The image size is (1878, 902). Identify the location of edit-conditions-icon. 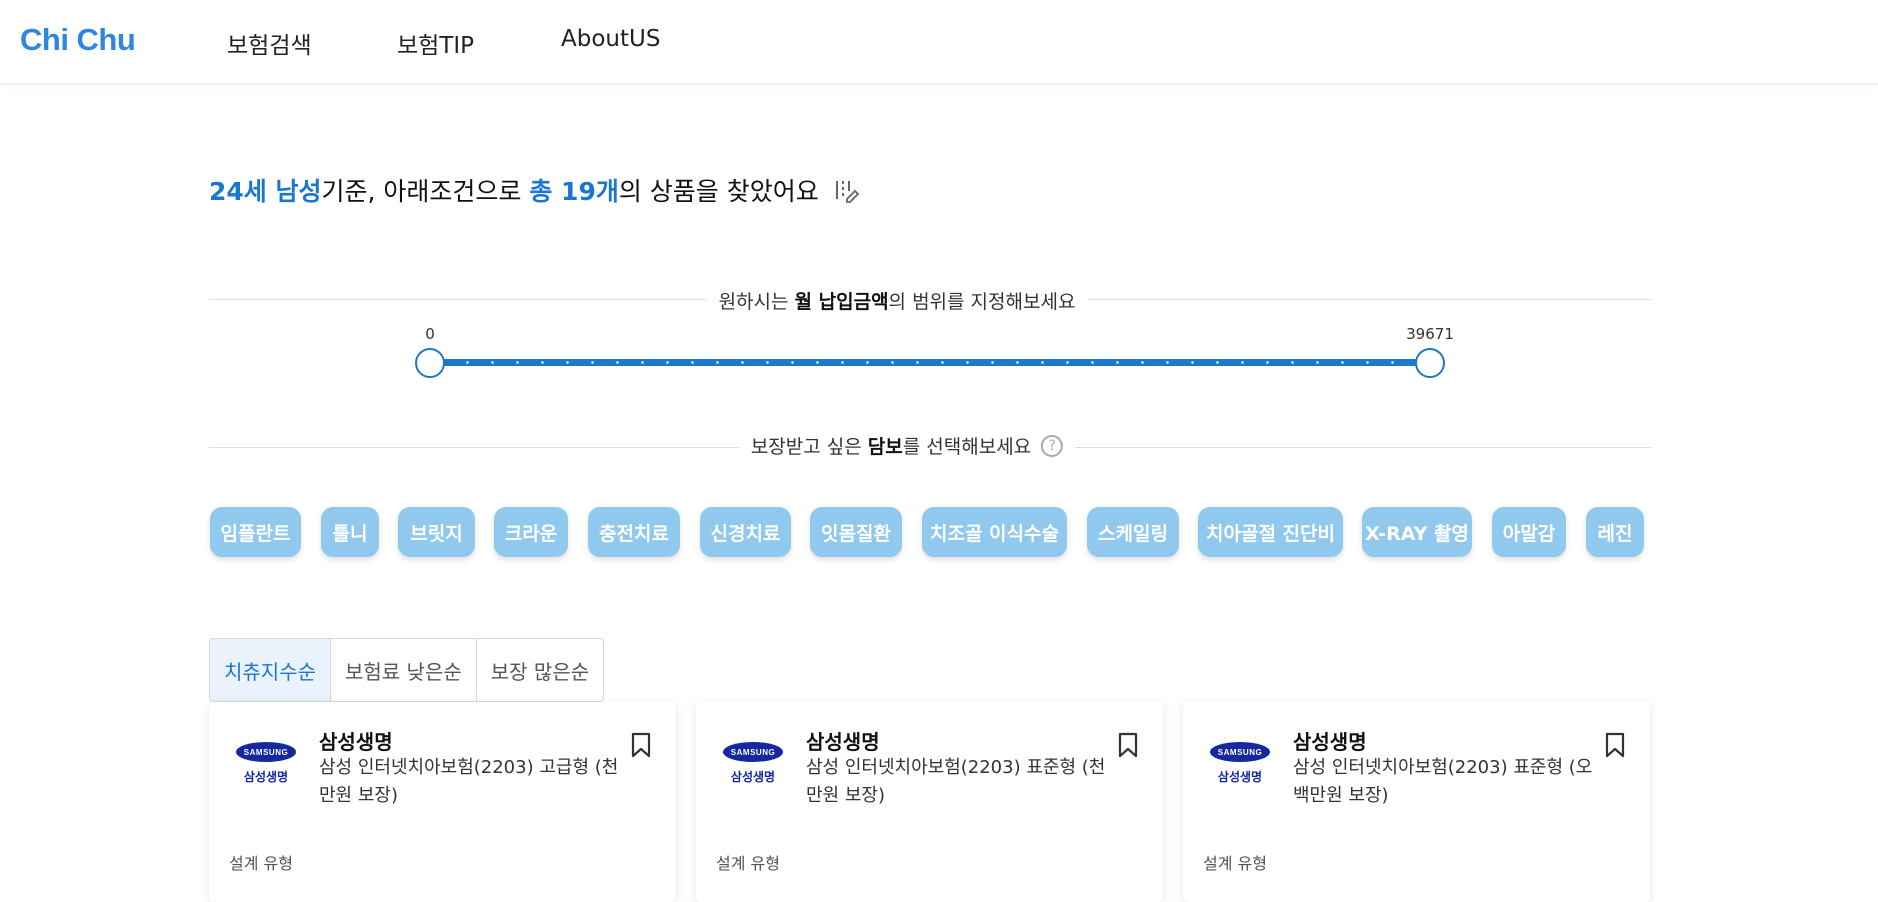
(846, 190).